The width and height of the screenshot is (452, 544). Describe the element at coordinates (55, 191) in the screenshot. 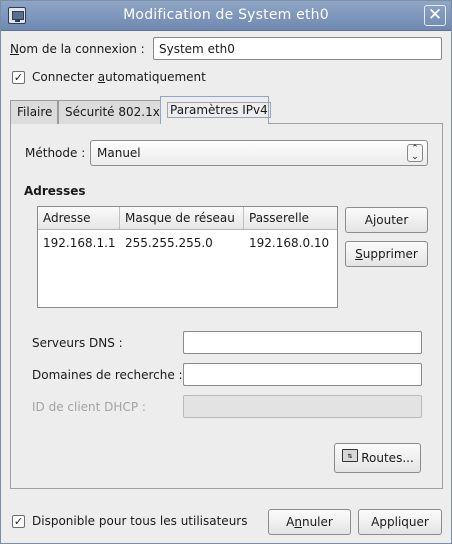

I see `addresses-heading: Adresses` at that location.